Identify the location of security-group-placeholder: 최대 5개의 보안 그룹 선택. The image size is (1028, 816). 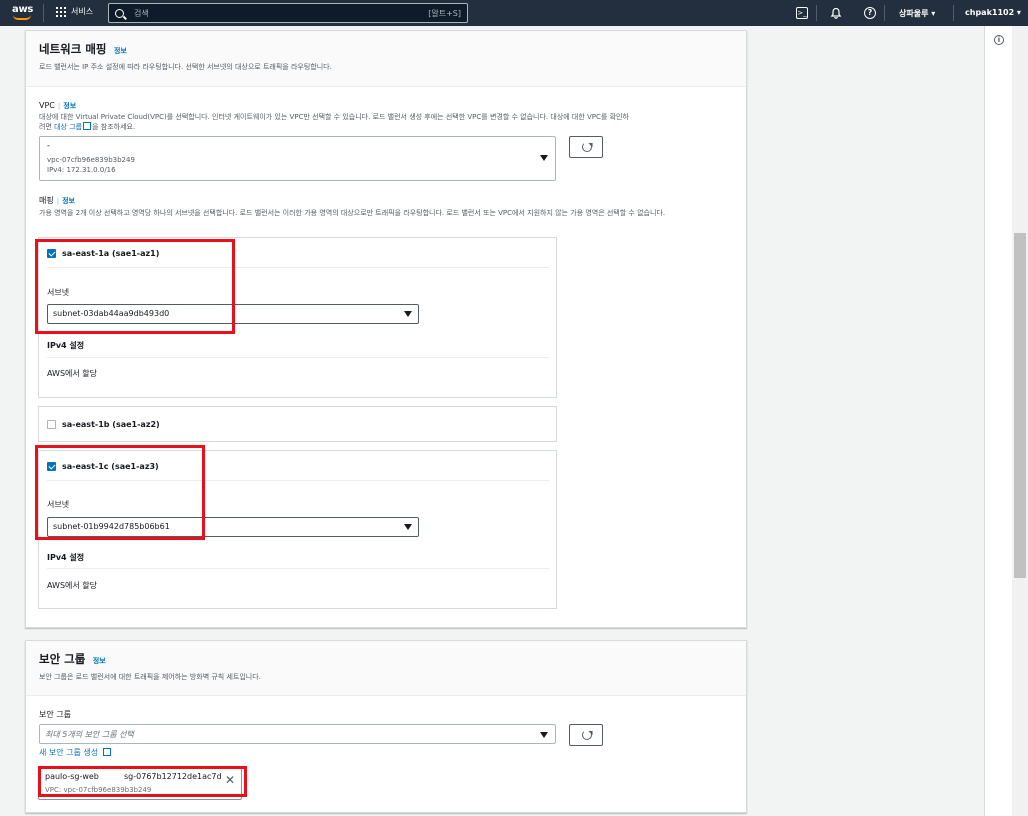
(89, 734).